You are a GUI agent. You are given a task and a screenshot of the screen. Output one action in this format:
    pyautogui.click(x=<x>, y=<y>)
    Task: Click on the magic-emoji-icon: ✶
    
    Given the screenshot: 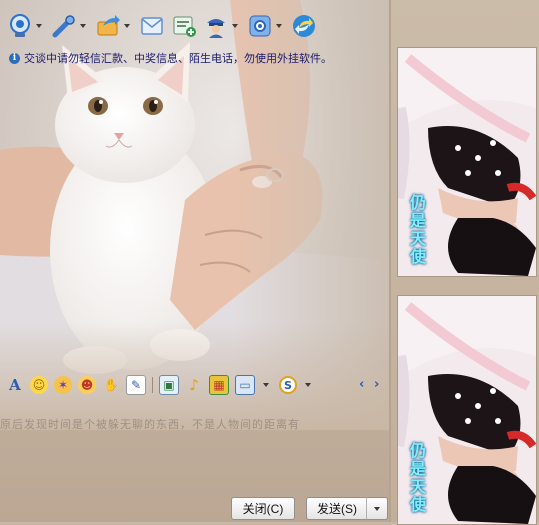 What is the action you would take?
    pyautogui.click(x=63, y=385)
    